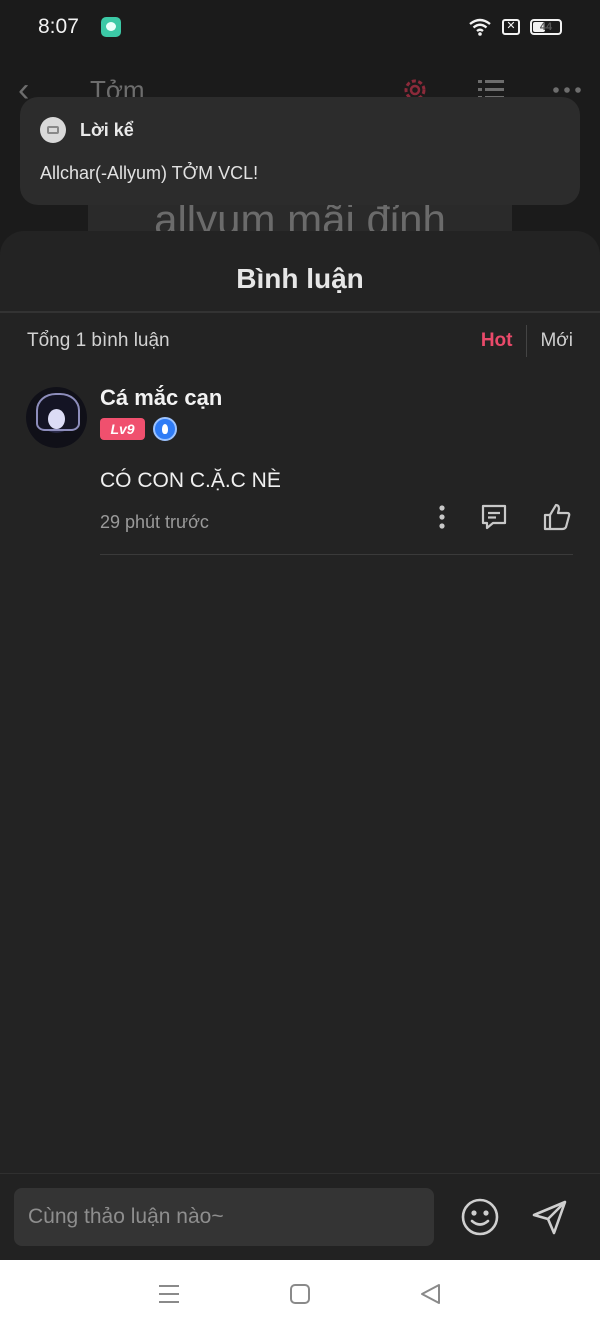  What do you see at coordinates (480, 27) in the screenshot?
I see `wifi-icon` at bounding box center [480, 27].